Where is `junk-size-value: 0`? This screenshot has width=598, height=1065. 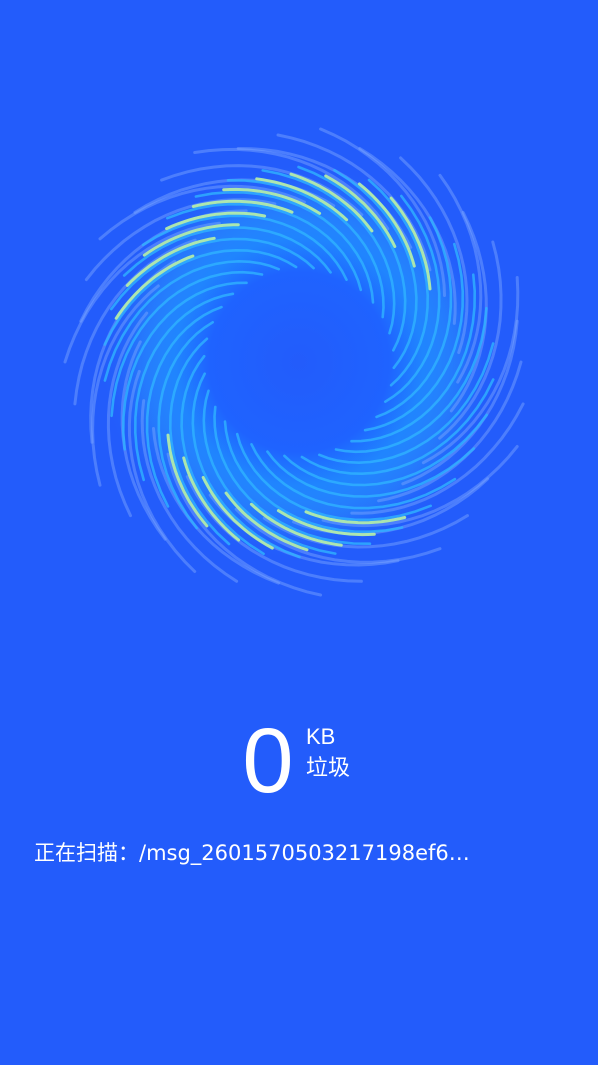
junk-size-value: 0 is located at coordinates (268, 761).